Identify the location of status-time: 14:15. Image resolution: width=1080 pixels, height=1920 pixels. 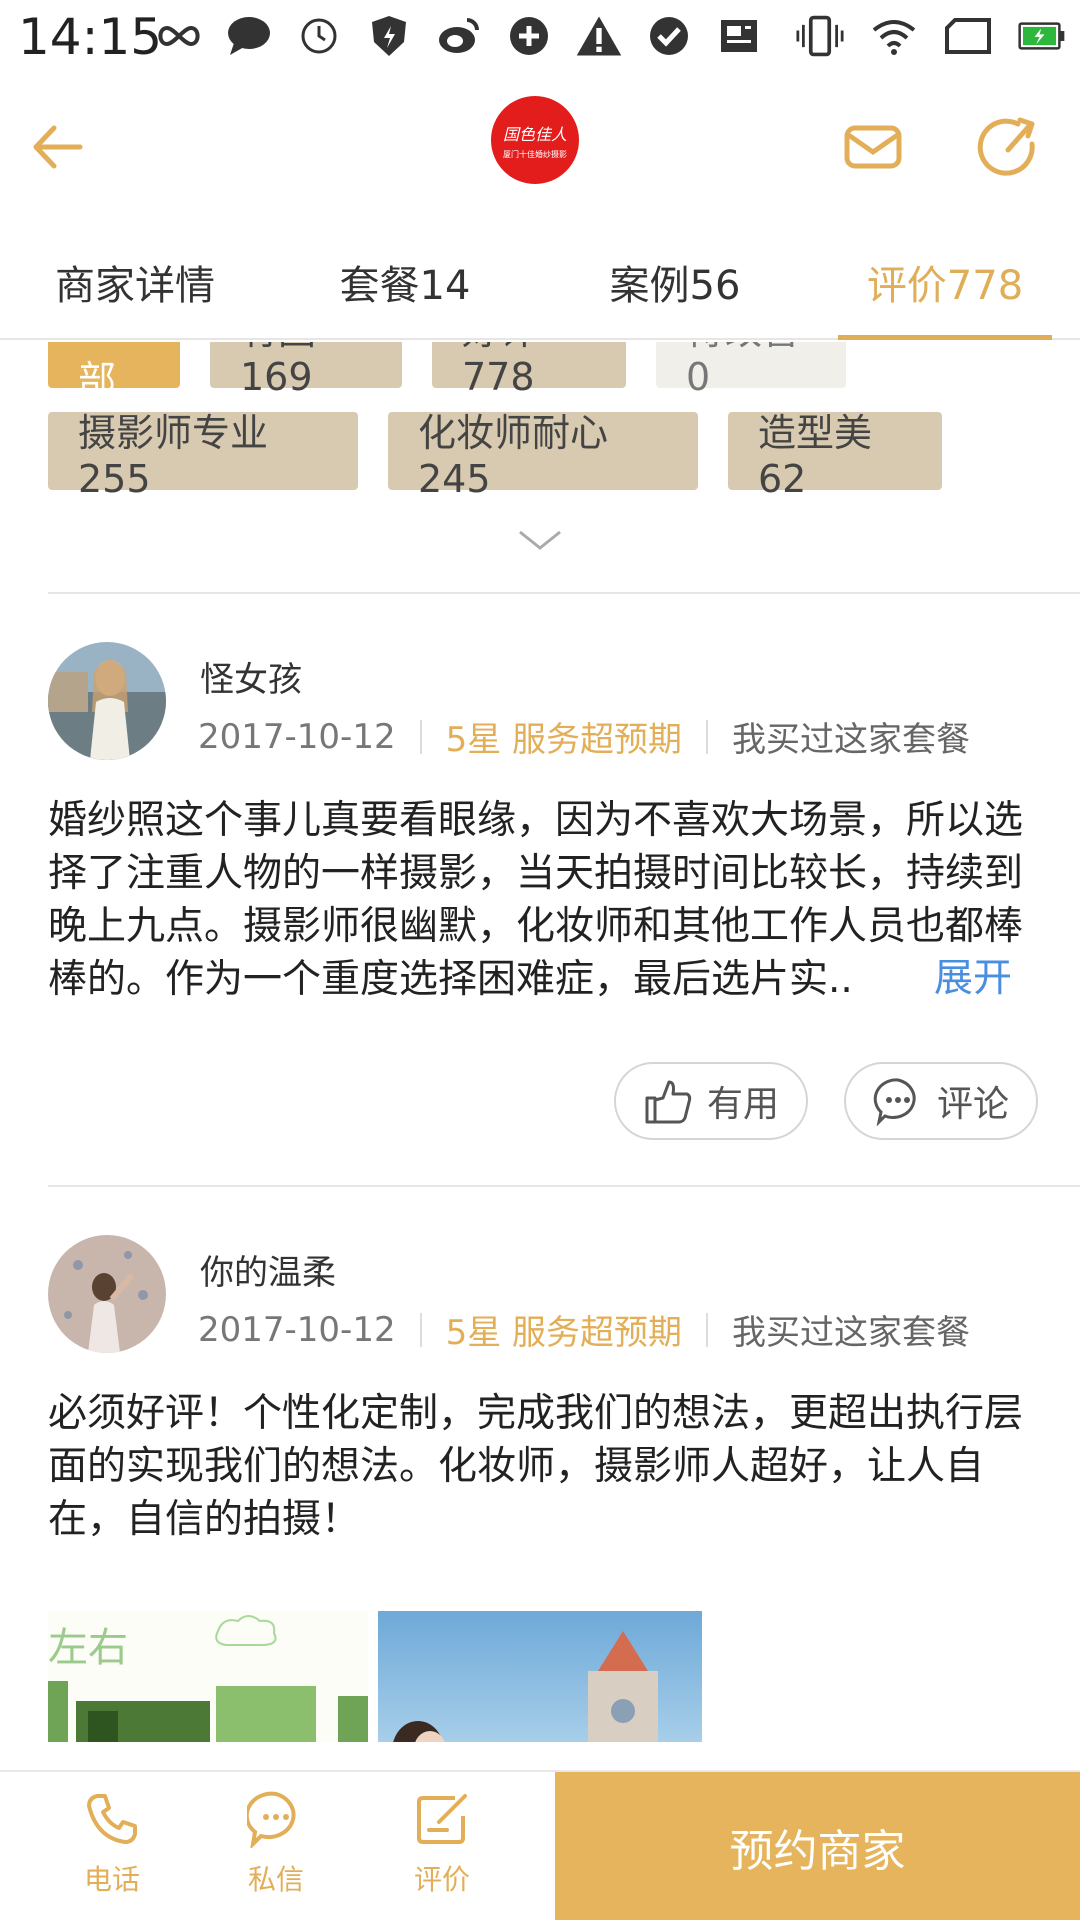
(90, 37).